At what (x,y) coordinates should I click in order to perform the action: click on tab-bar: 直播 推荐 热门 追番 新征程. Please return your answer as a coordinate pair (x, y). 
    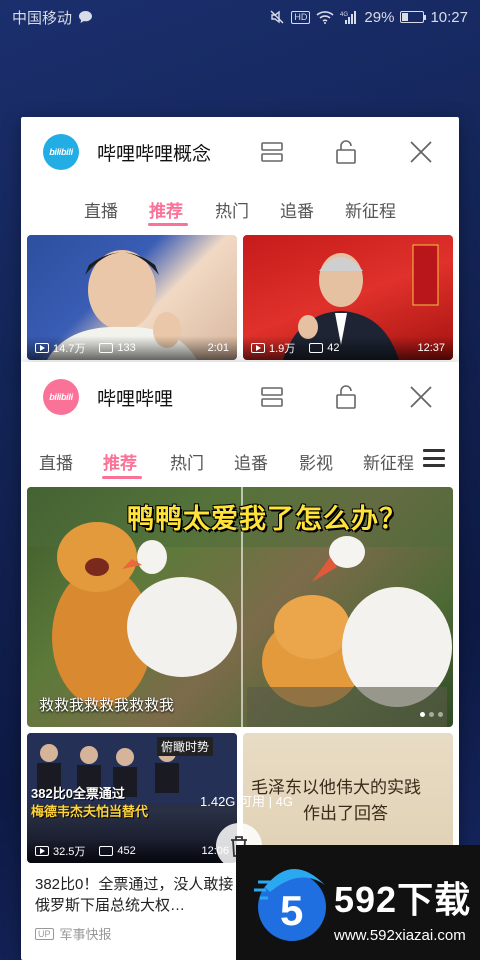
    Looking at the image, I should click on (240, 209).